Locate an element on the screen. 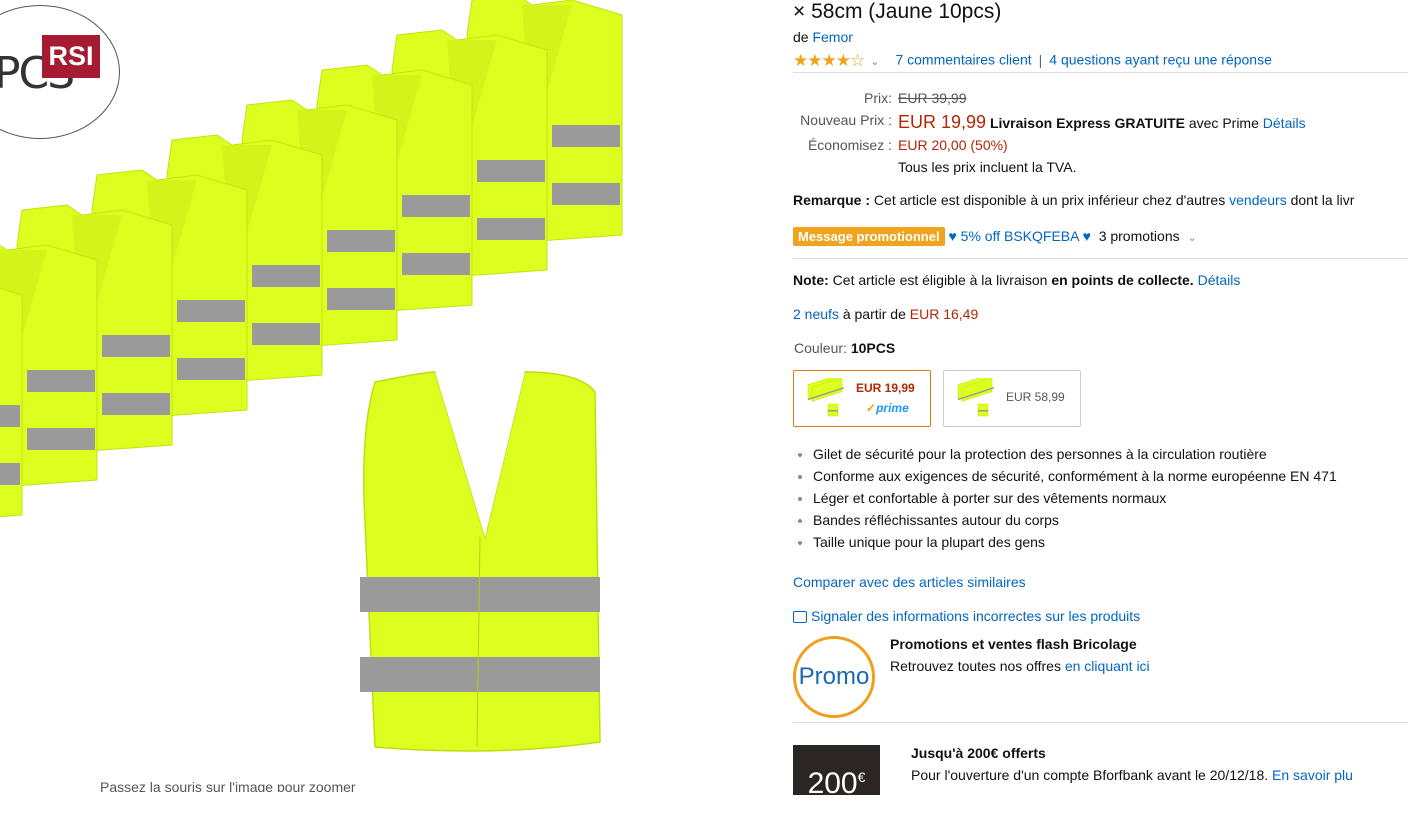  list-price-label: Prix: is located at coordinates (878, 98).